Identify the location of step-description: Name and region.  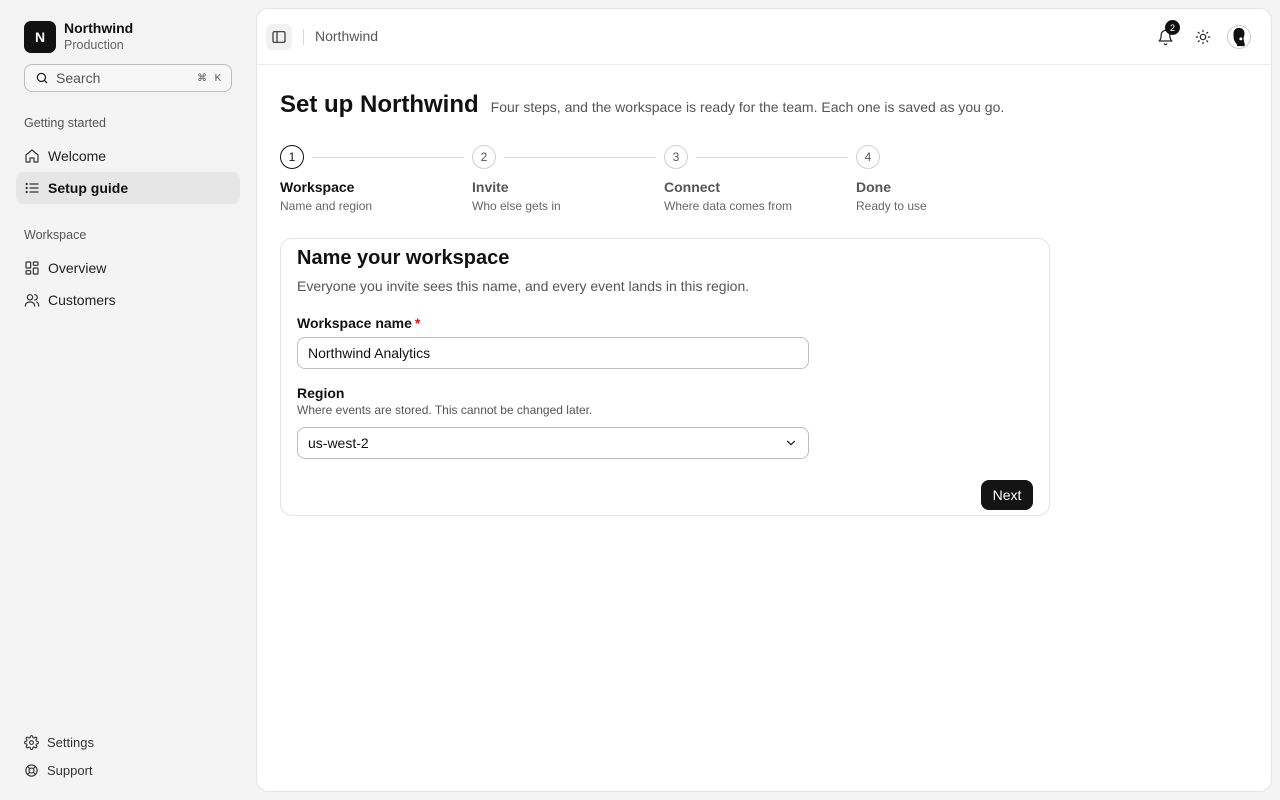
(326, 206).